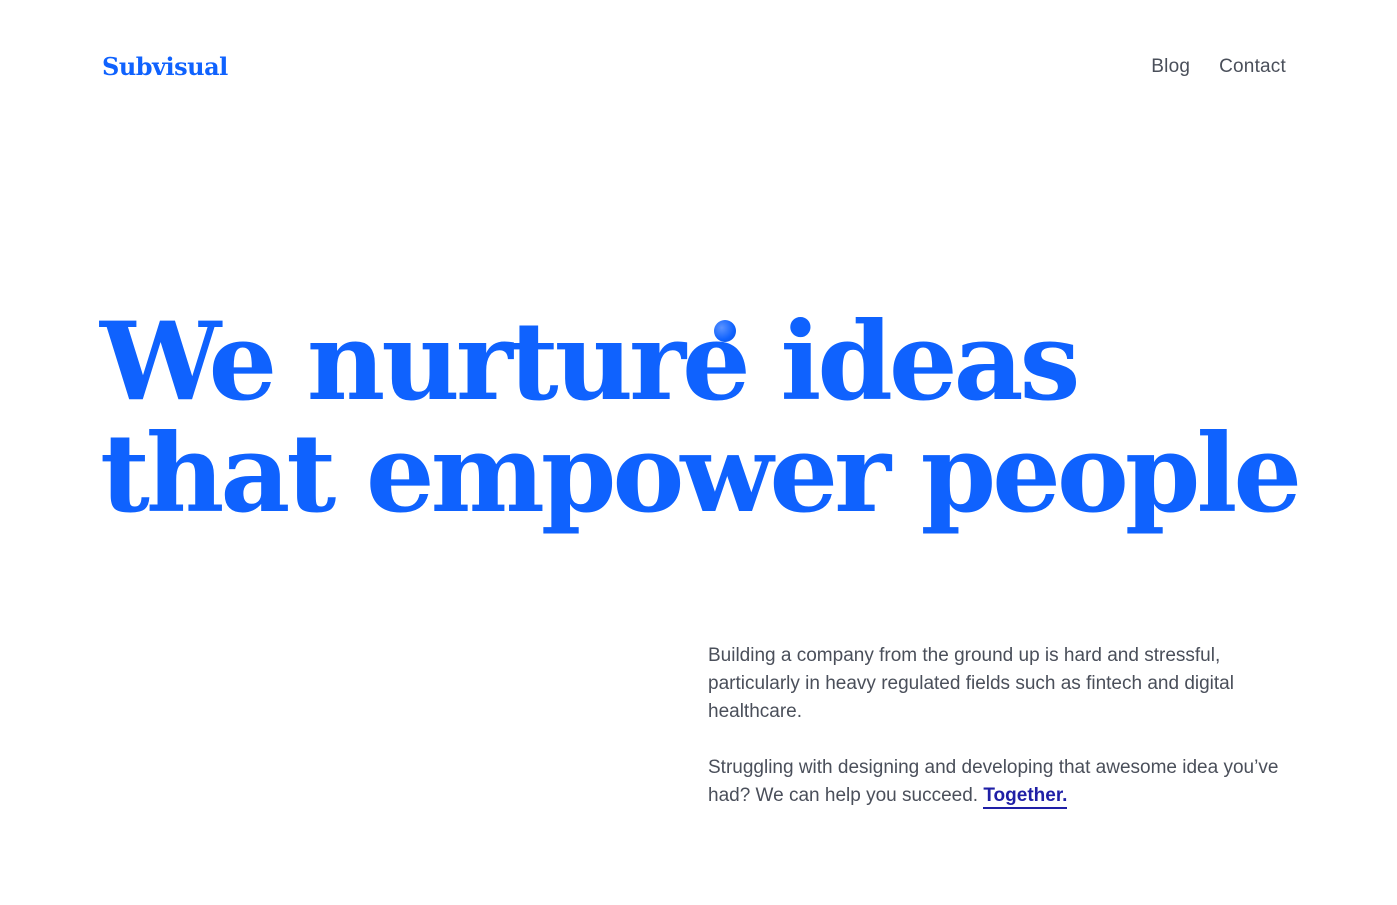 This screenshot has width=1397, height=905. I want to click on hero-line-2: that empower people, so click(701, 474).